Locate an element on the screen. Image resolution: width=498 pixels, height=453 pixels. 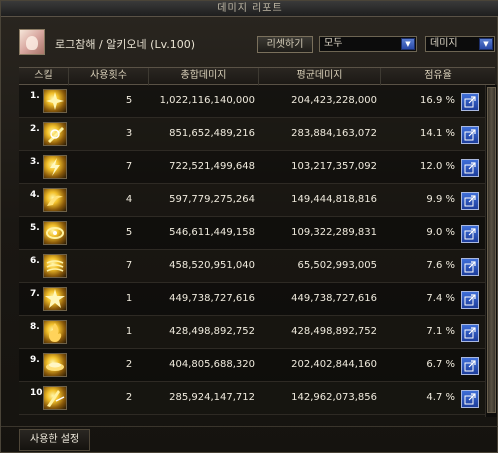
skill-icon-wind is located at coordinates (55, 266).